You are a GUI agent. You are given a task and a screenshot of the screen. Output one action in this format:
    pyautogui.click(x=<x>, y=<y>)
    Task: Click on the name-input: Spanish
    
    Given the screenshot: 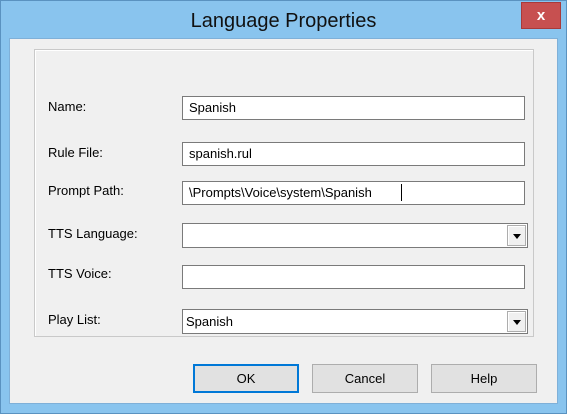 What is the action you would take?
    pyautogui.click(x=353, y=108)
    